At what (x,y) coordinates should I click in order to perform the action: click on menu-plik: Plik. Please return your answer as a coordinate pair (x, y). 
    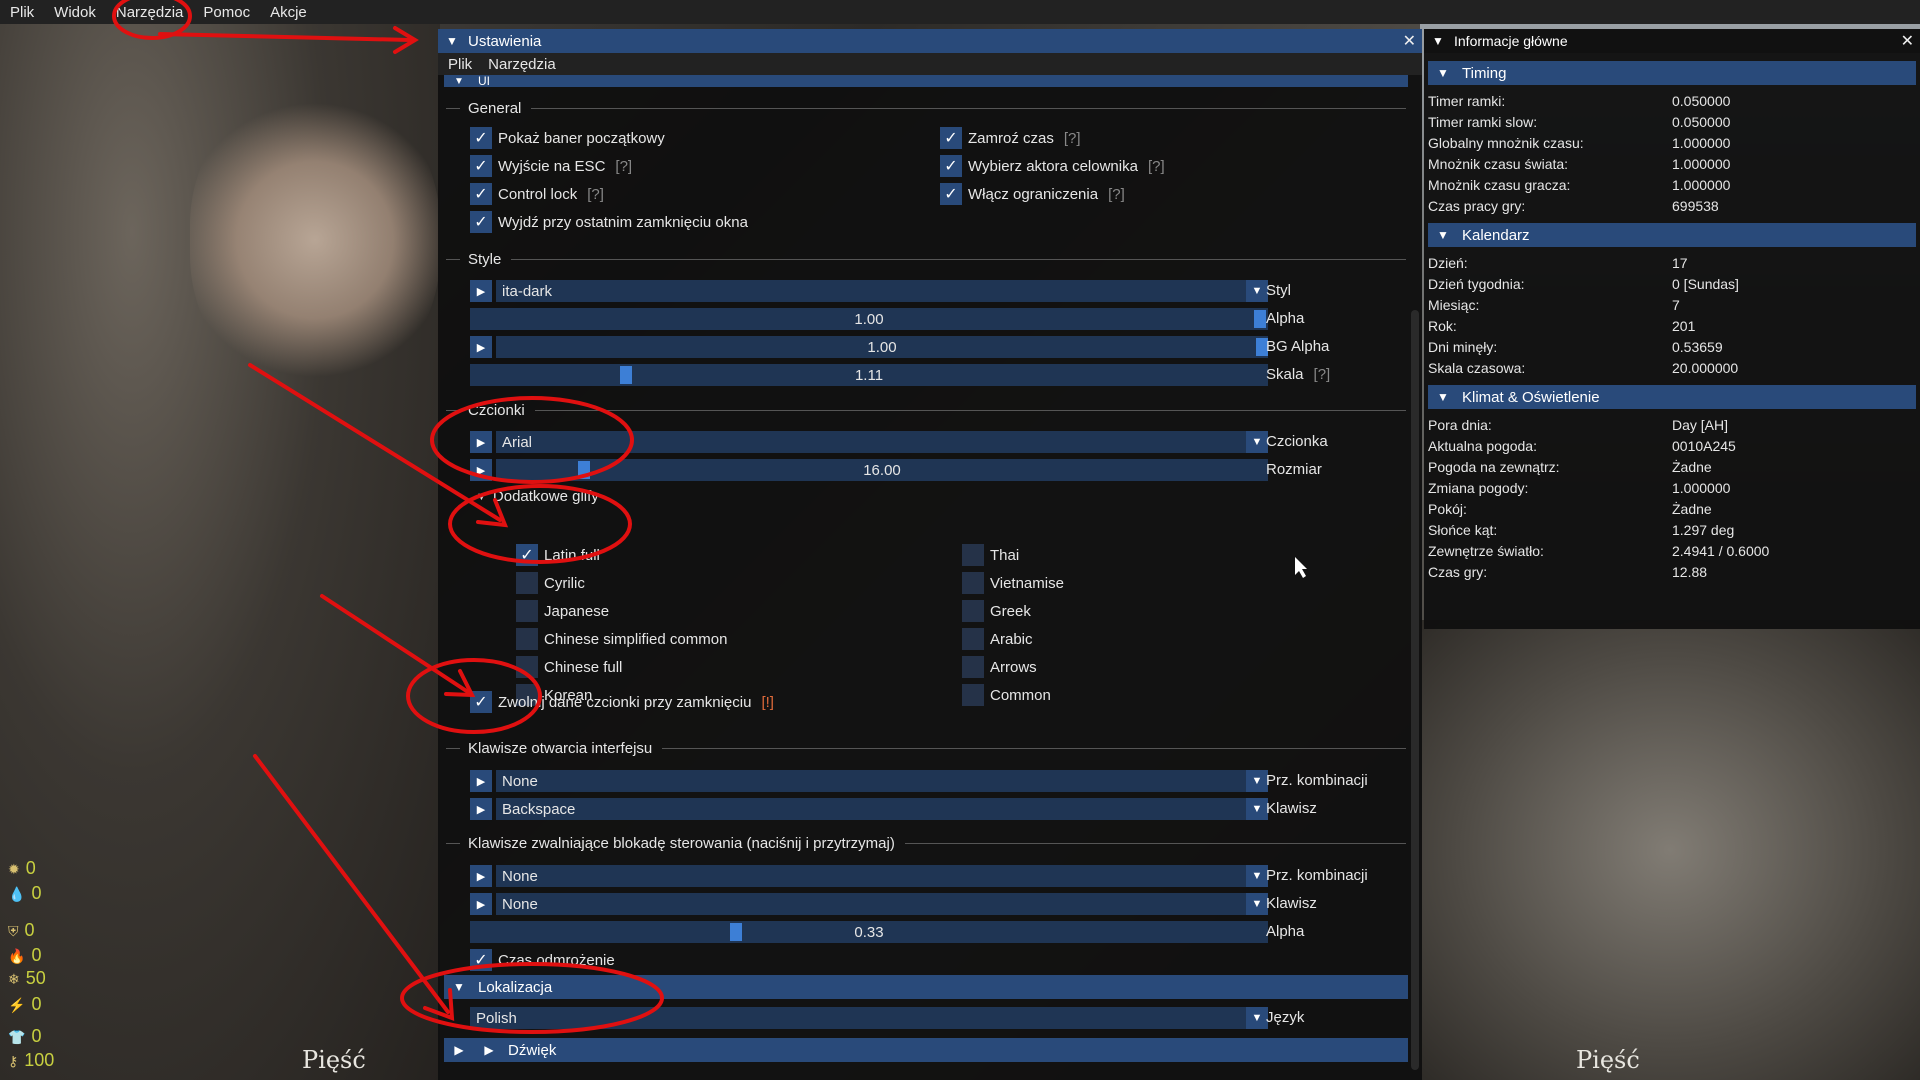
    Looking at the image, I should click on (22, 12).